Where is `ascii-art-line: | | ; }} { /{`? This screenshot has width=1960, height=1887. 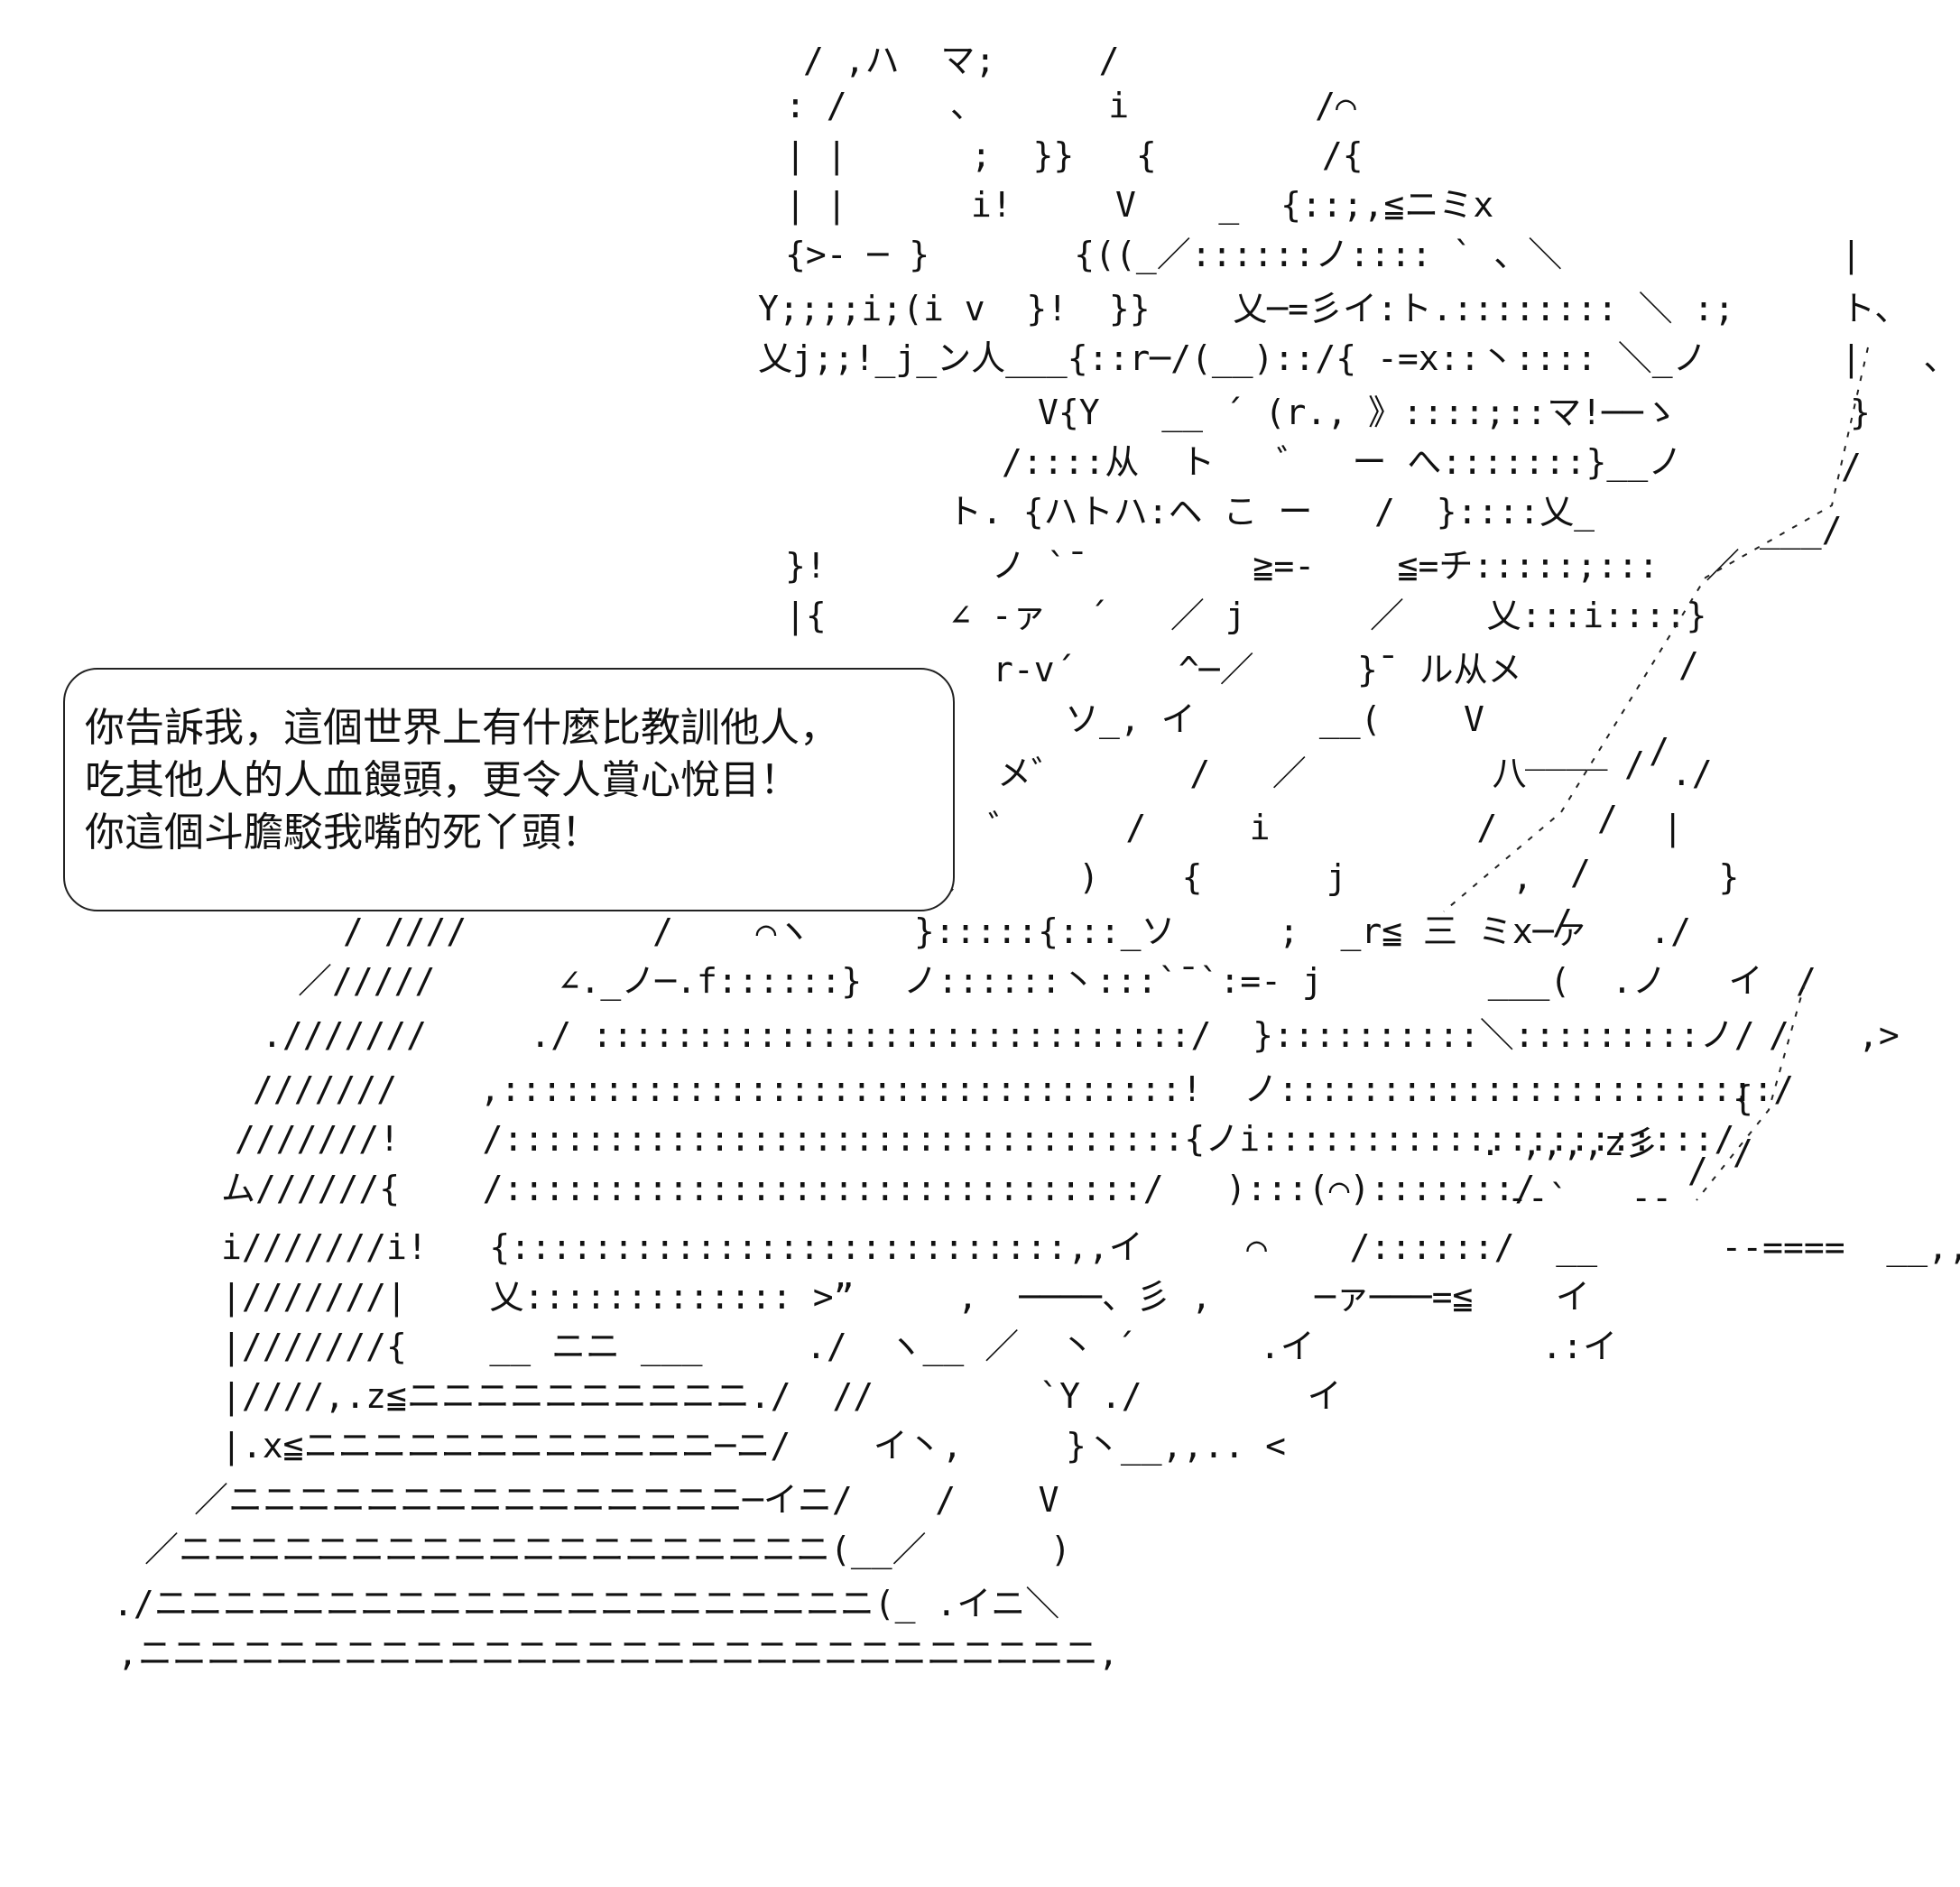 ascii-art-line: | | ; }} { /{ is located at coordinates (1074, 155).